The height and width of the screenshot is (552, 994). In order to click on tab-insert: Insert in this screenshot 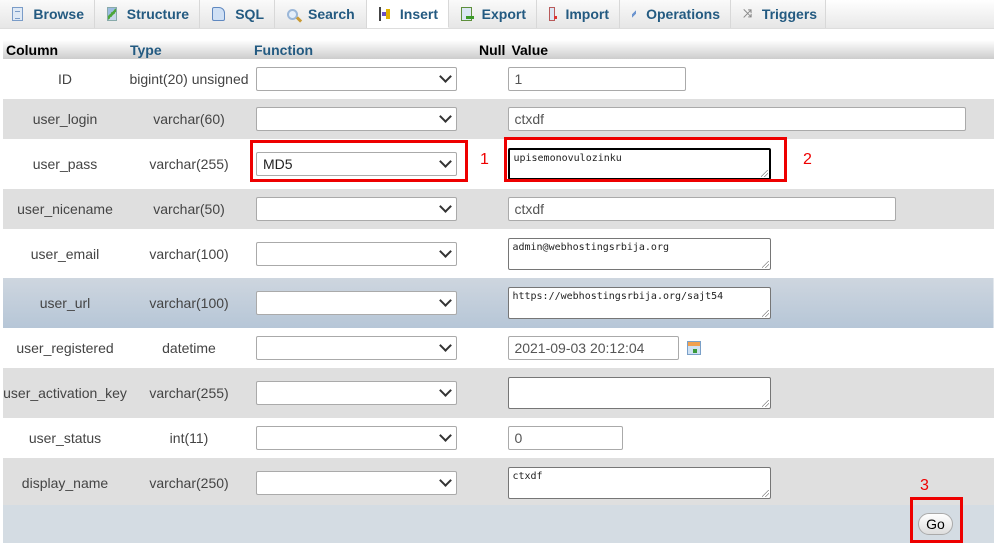, I will do `click(408, 14)`.